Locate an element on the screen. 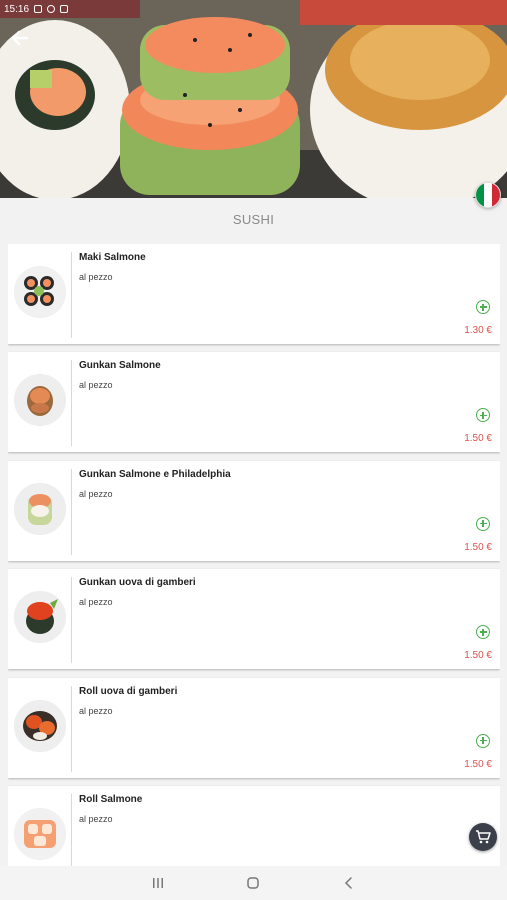 Image resolution: width=507 pixels, height=900 pixels. product-name: Maki Salmone is located at coordinates (112, 257).